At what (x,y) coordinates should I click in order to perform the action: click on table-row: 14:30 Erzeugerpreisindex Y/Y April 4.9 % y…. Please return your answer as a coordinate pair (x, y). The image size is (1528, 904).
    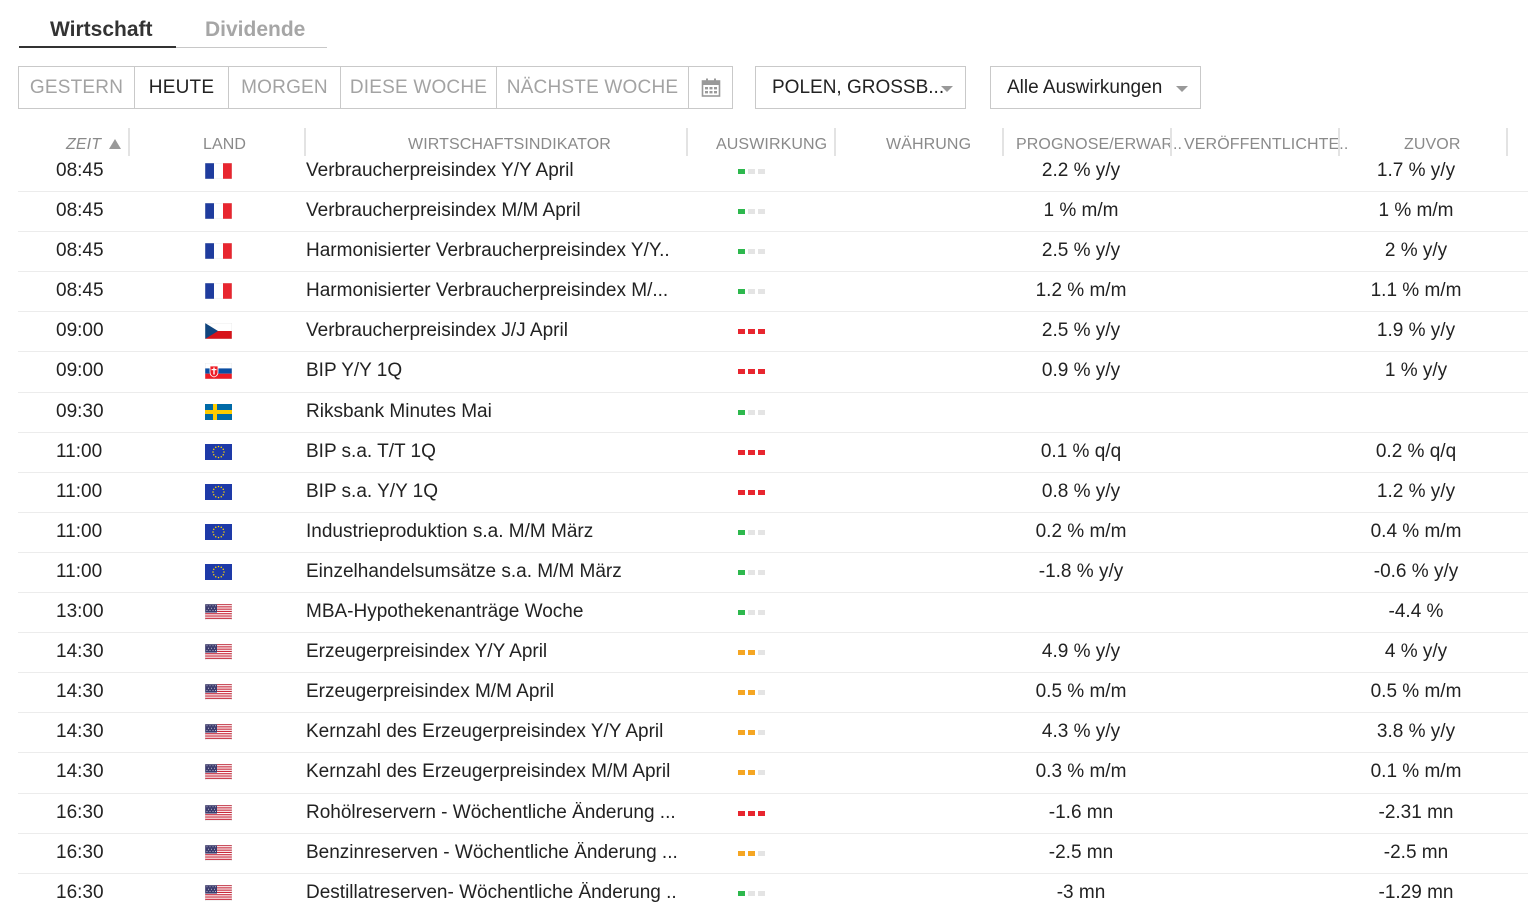
    Looking at the image, I should click on (773, 653).